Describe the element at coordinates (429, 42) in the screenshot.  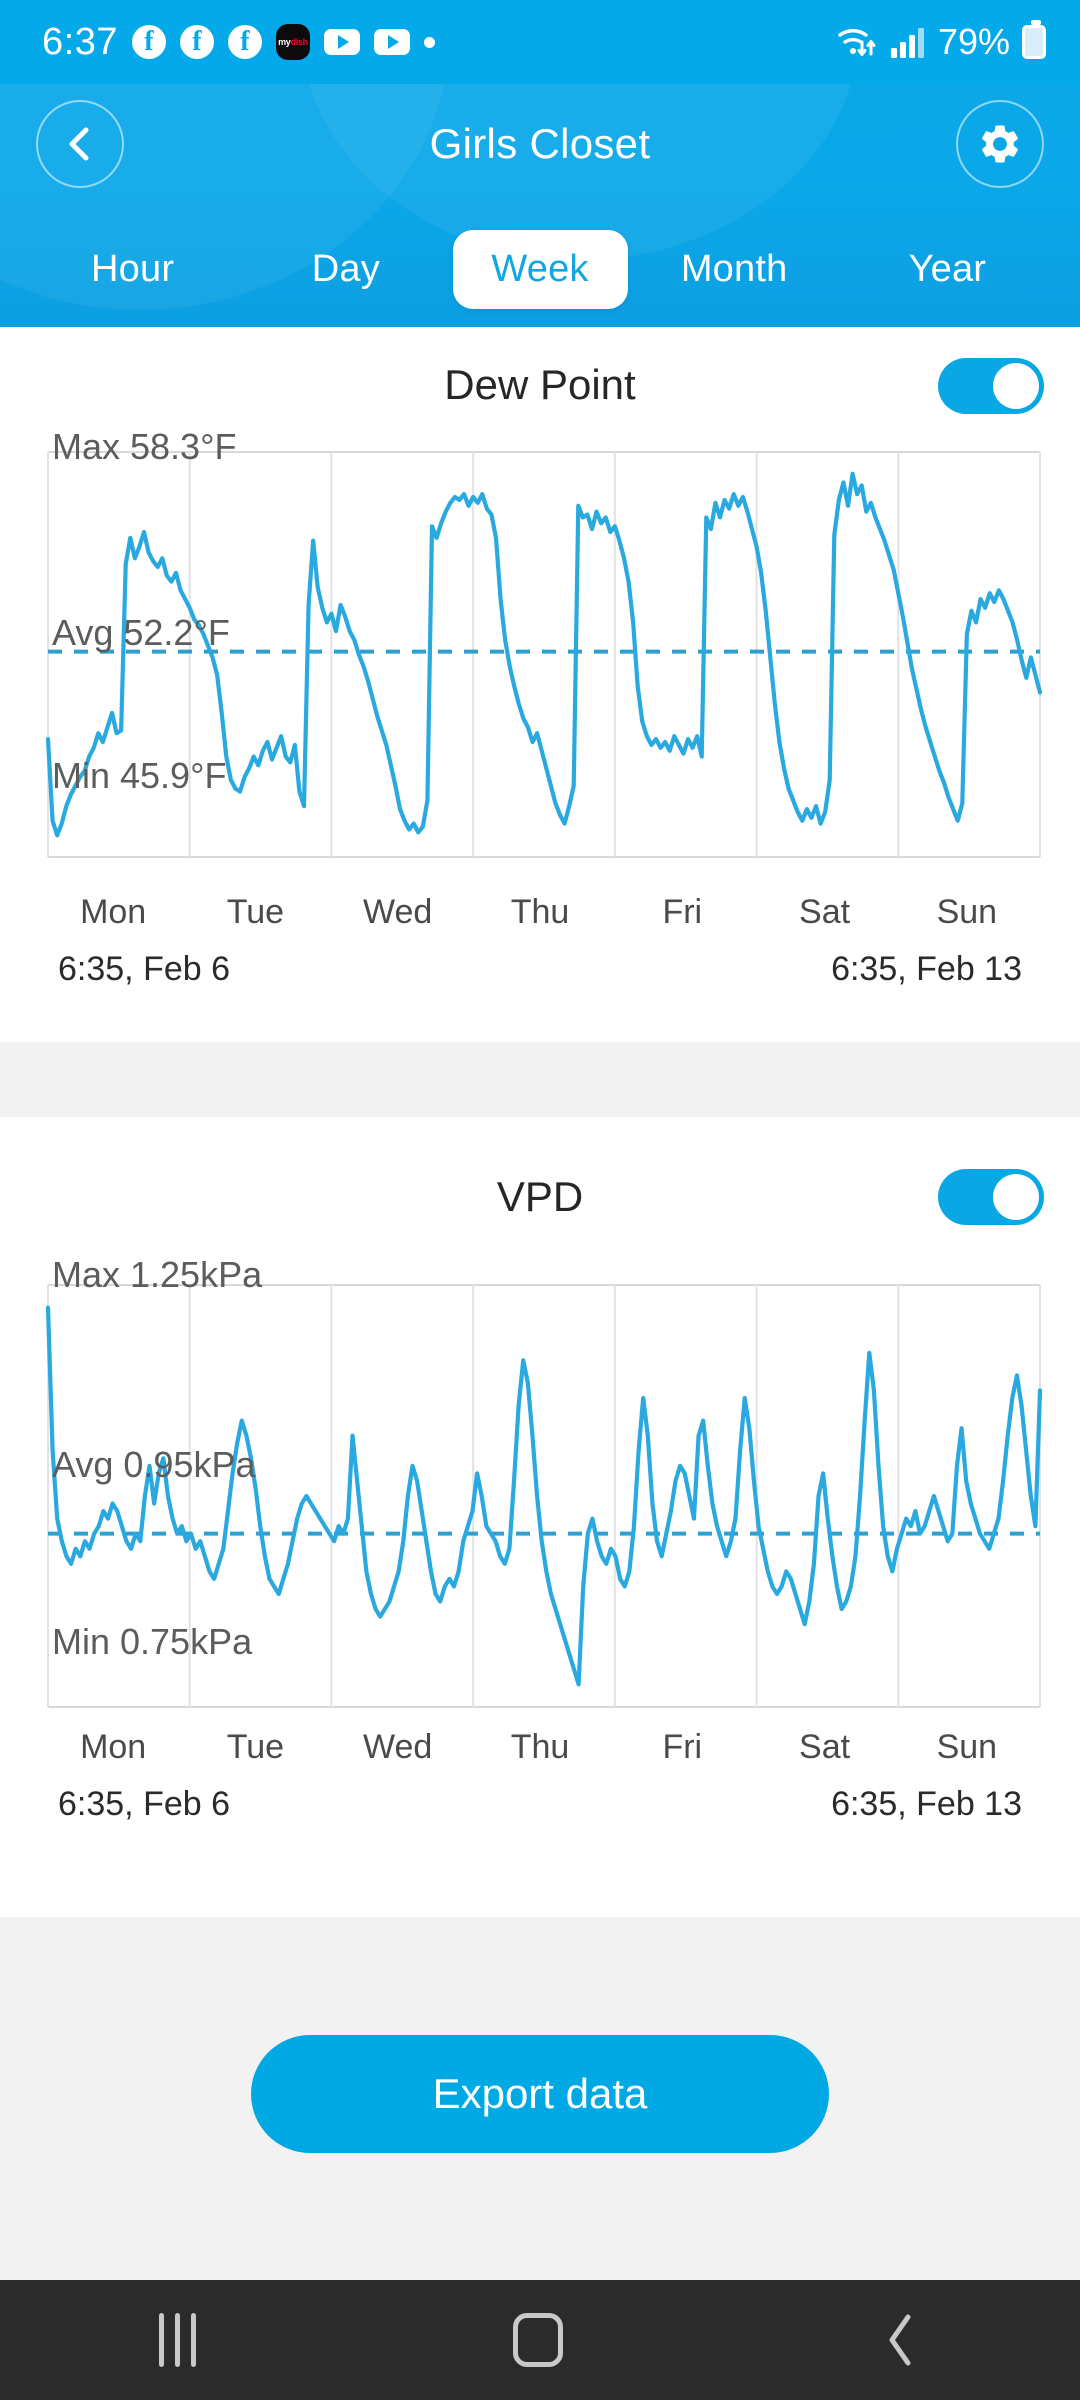
I see `more-notifications-dot-icon` at that location.